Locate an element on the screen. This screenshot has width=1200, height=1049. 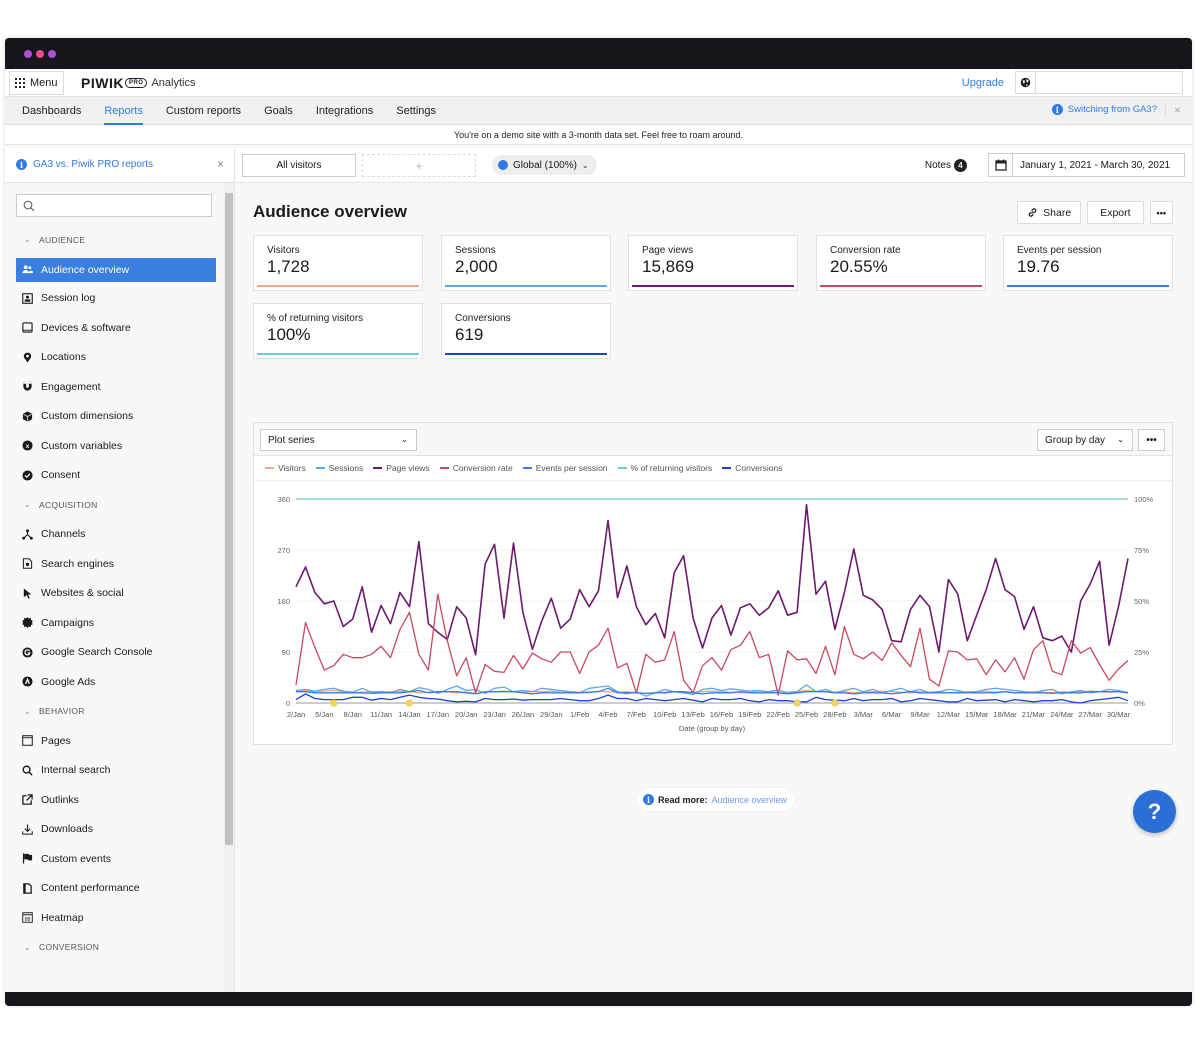
x-tick-label: 28/Feb is located at coordinates (834, 714).